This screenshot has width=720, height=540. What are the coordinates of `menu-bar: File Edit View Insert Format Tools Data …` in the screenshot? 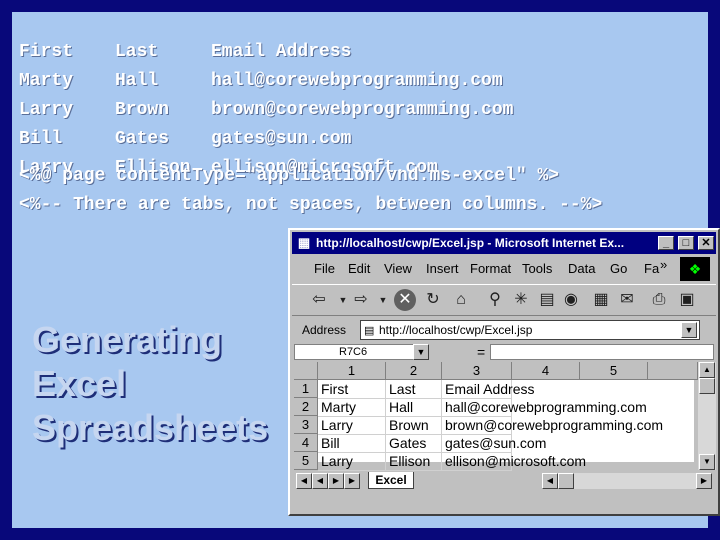 It's located at (504, 269).